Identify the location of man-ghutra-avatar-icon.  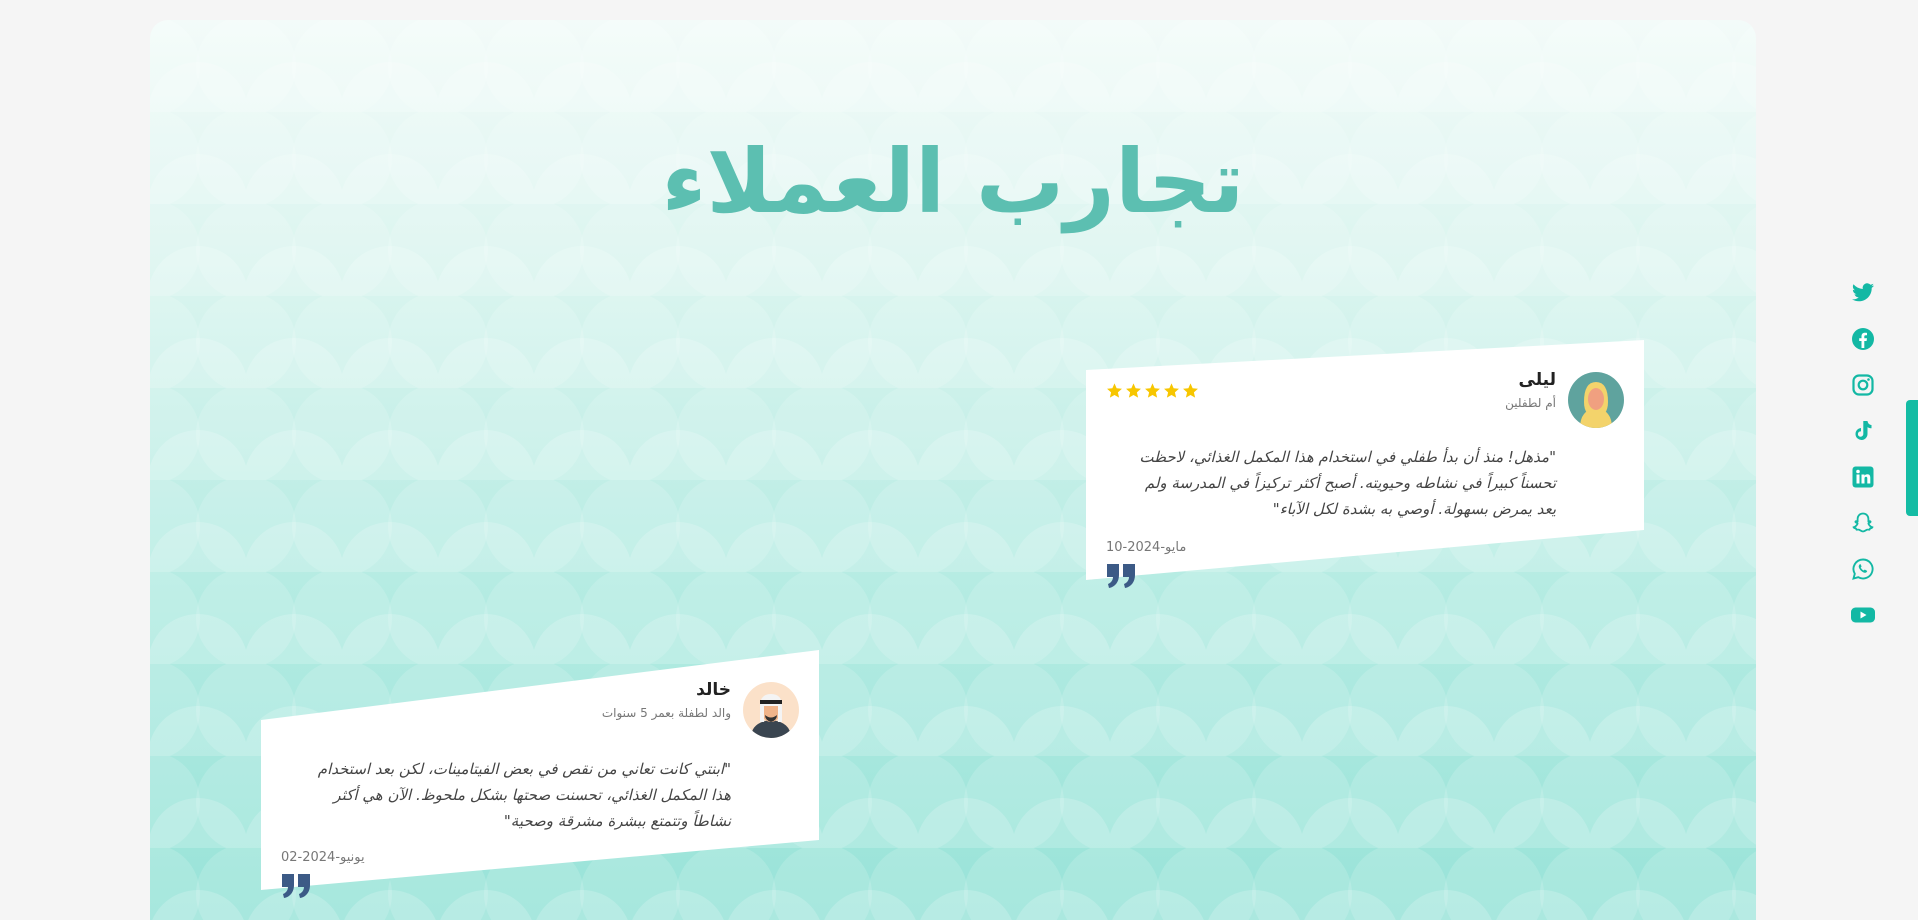
(771, 710).